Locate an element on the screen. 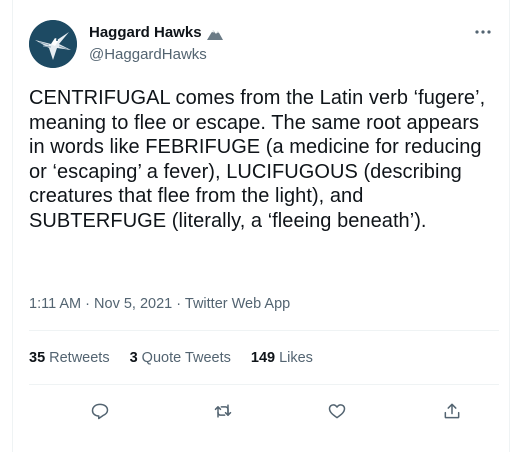  author-handle: @HaggardHawks is located at coordinates (148, 54).